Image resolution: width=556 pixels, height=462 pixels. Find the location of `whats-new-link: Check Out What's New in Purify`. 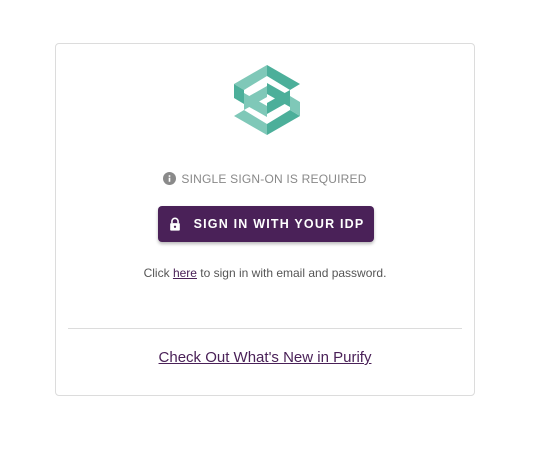

whats-new-link: Check Out What's New in Purify is located at coordinates (265, 357).